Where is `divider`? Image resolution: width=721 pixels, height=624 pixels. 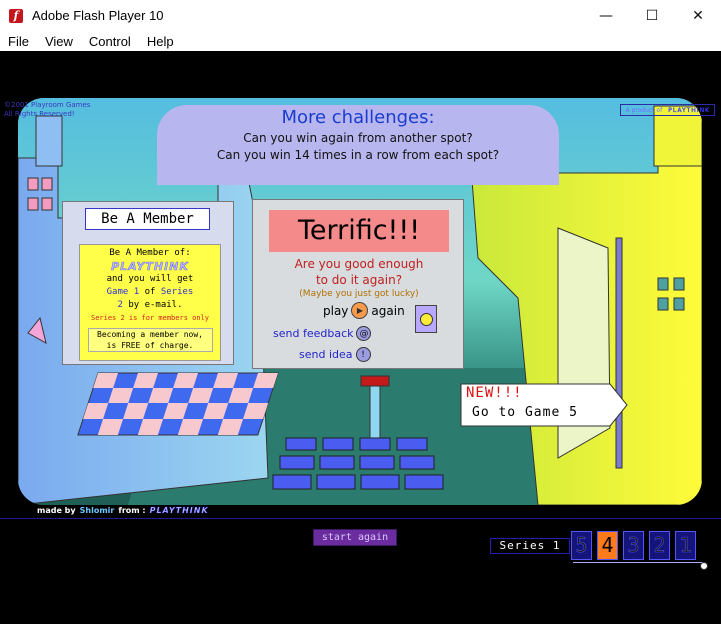
divider is located at coordinates (360, 518).